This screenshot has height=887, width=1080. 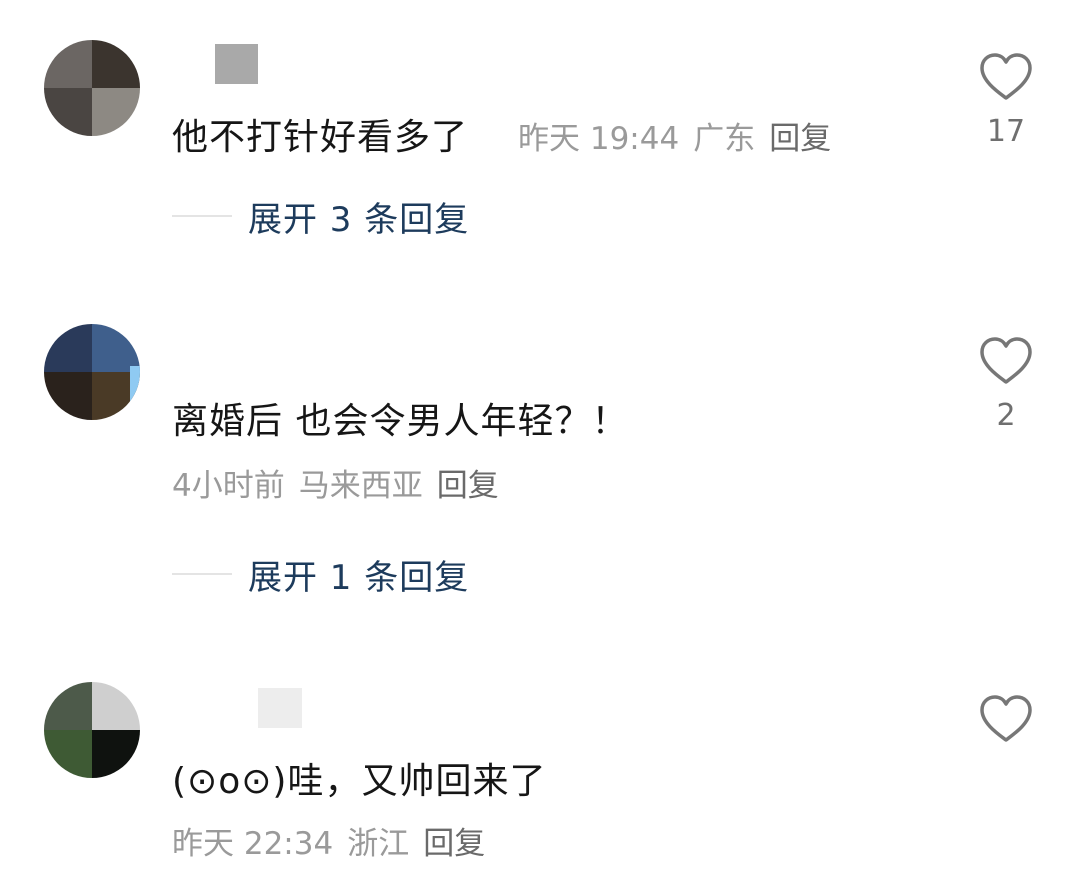 I want to click on expand-replies-label: 展开 1 条回复, so click(x=359, y=578).